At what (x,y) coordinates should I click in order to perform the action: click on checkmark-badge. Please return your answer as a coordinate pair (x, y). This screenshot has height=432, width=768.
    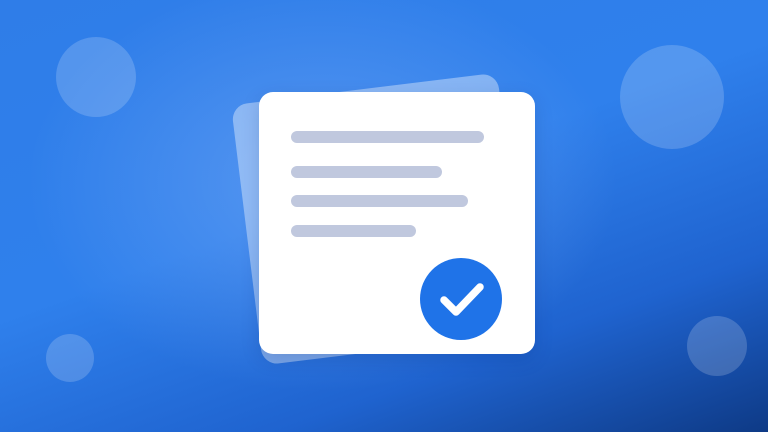
    Looking at the image, I should click on (461, 299).